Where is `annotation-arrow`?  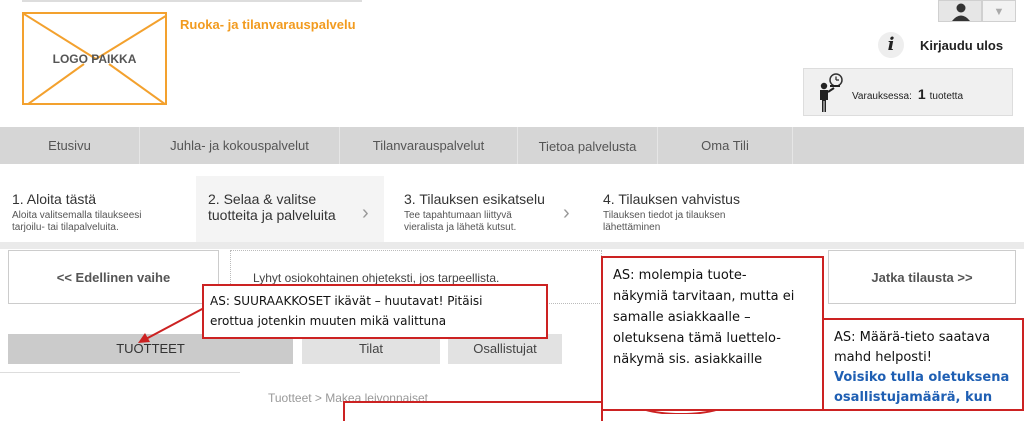 annotation-arrow is located at coordinates (171, 325).